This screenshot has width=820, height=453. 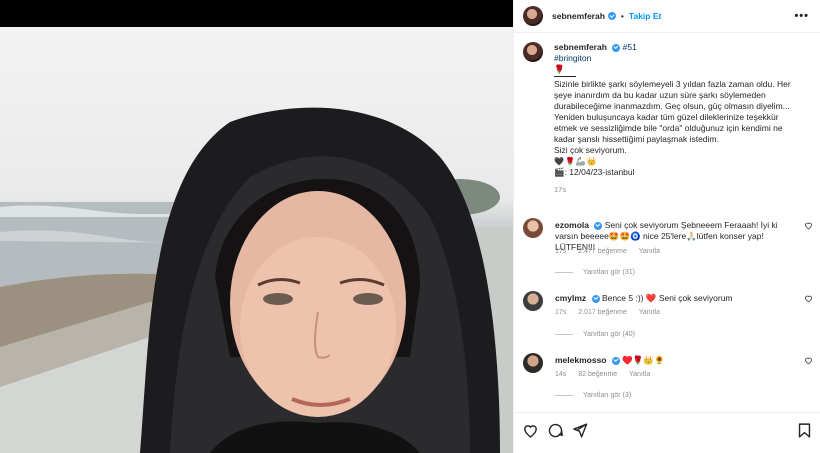 What do you see at coordinates (559, 69) in the screenshot?
I see `rose-emoji: 🌹` at bounding box center [559, 69].